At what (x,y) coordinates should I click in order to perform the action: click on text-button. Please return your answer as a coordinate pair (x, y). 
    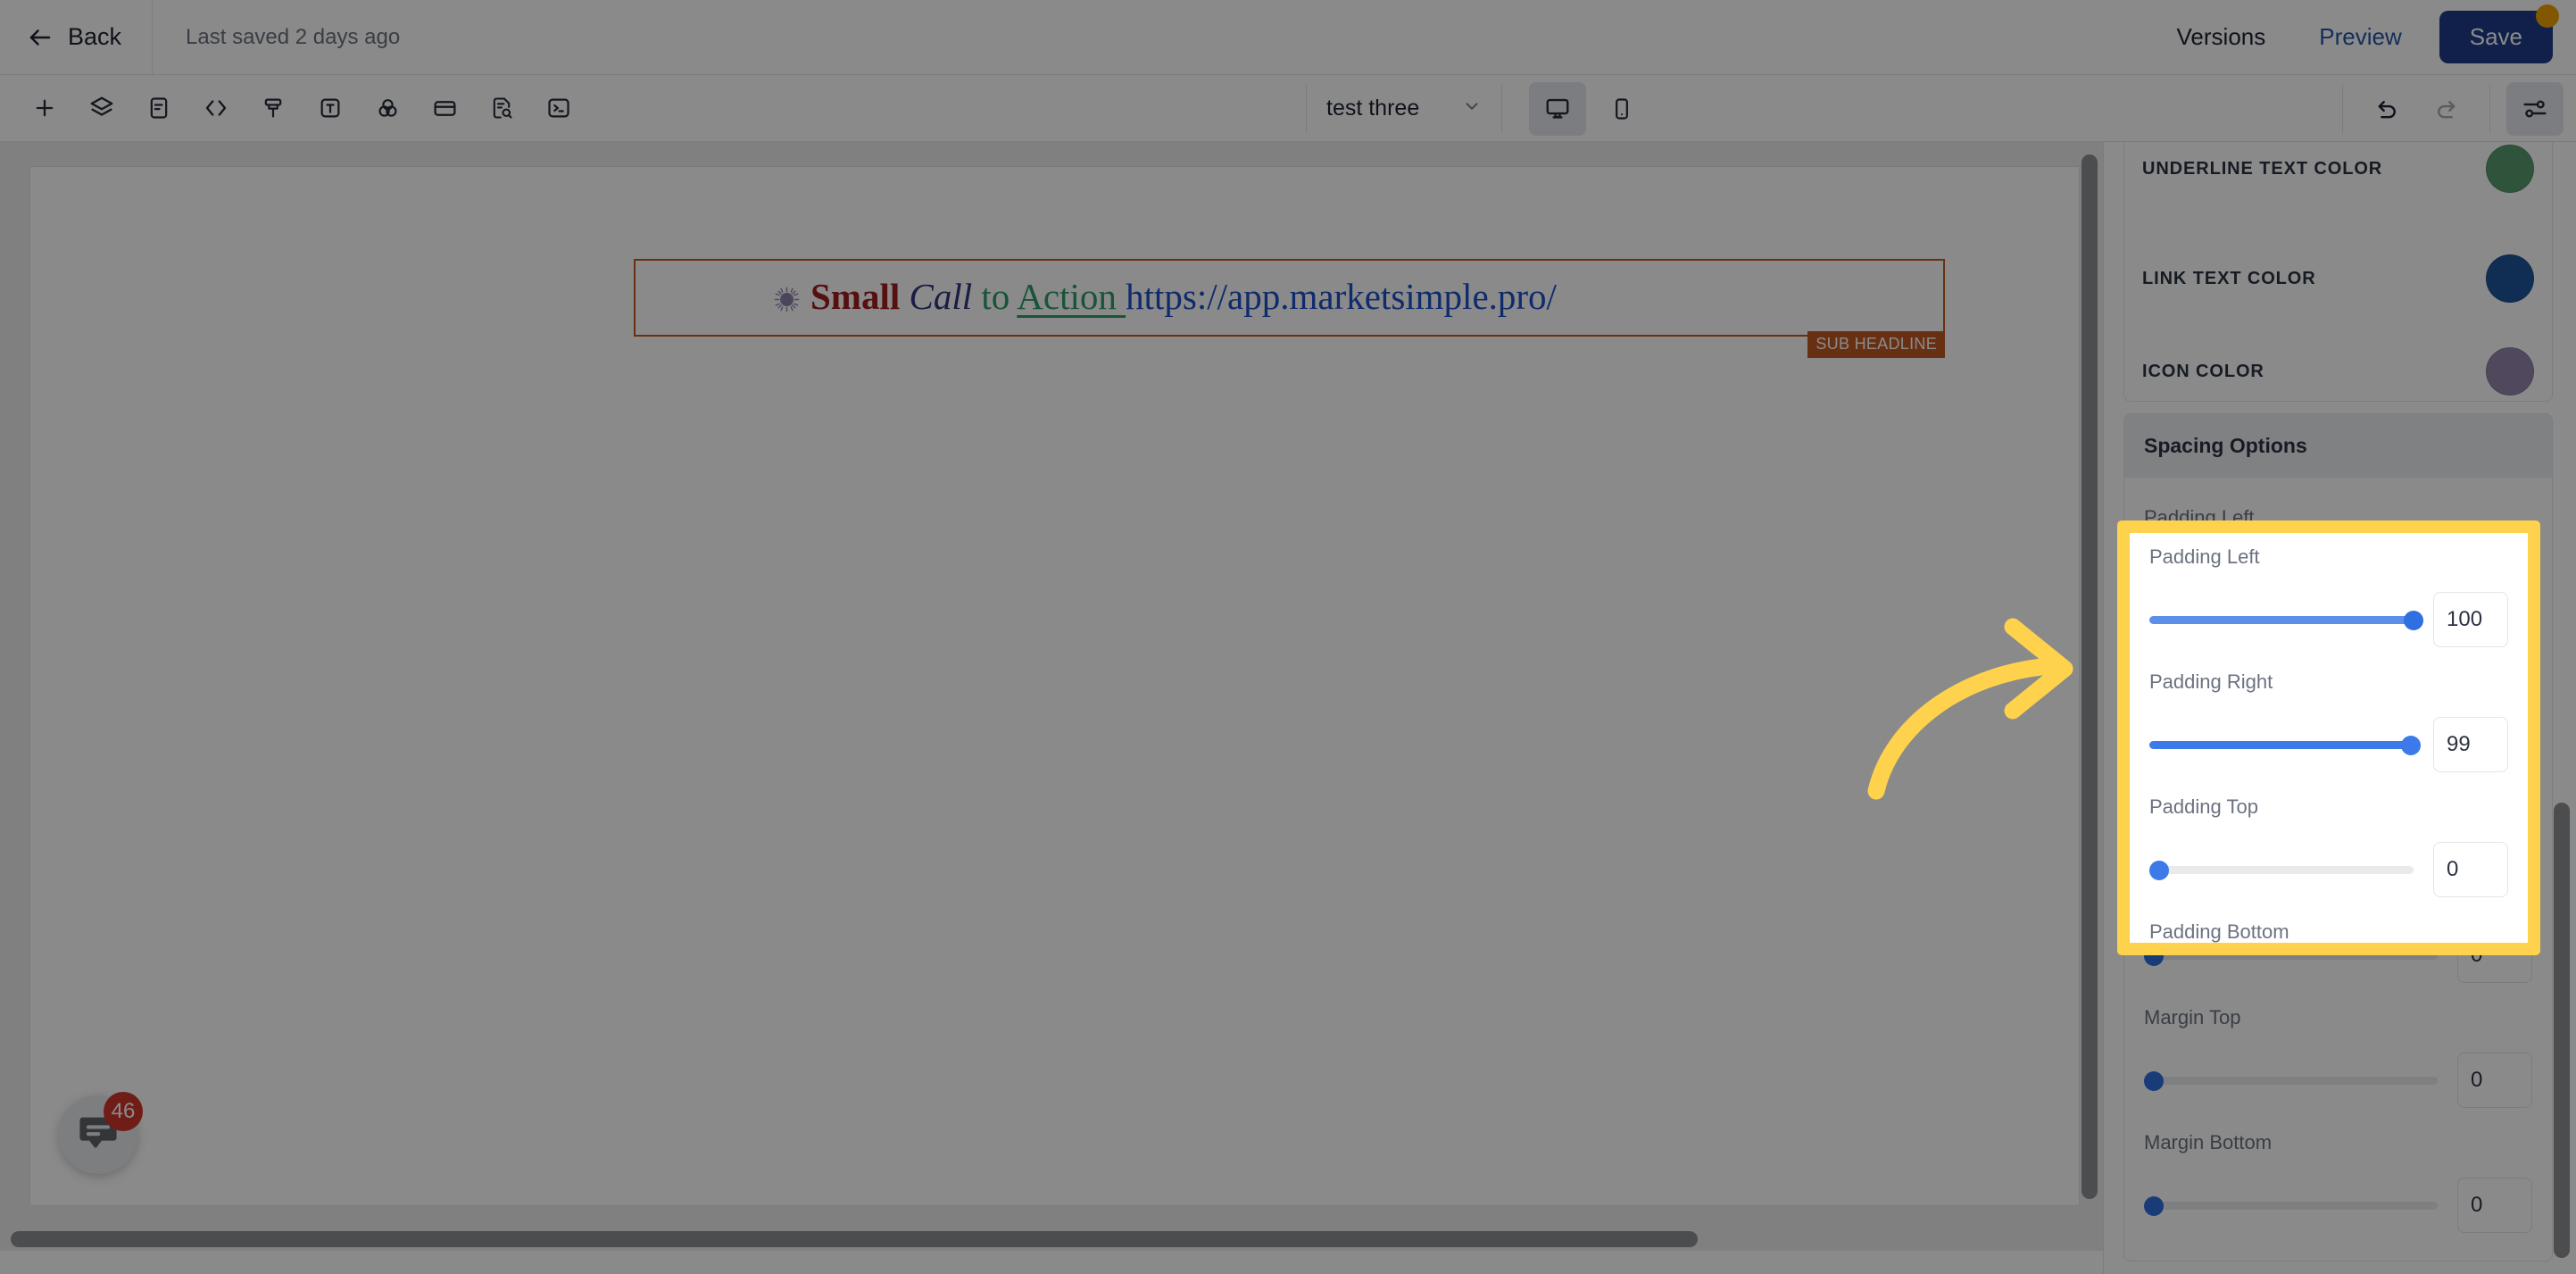
    Looking at the image, I should click on (330, 108).